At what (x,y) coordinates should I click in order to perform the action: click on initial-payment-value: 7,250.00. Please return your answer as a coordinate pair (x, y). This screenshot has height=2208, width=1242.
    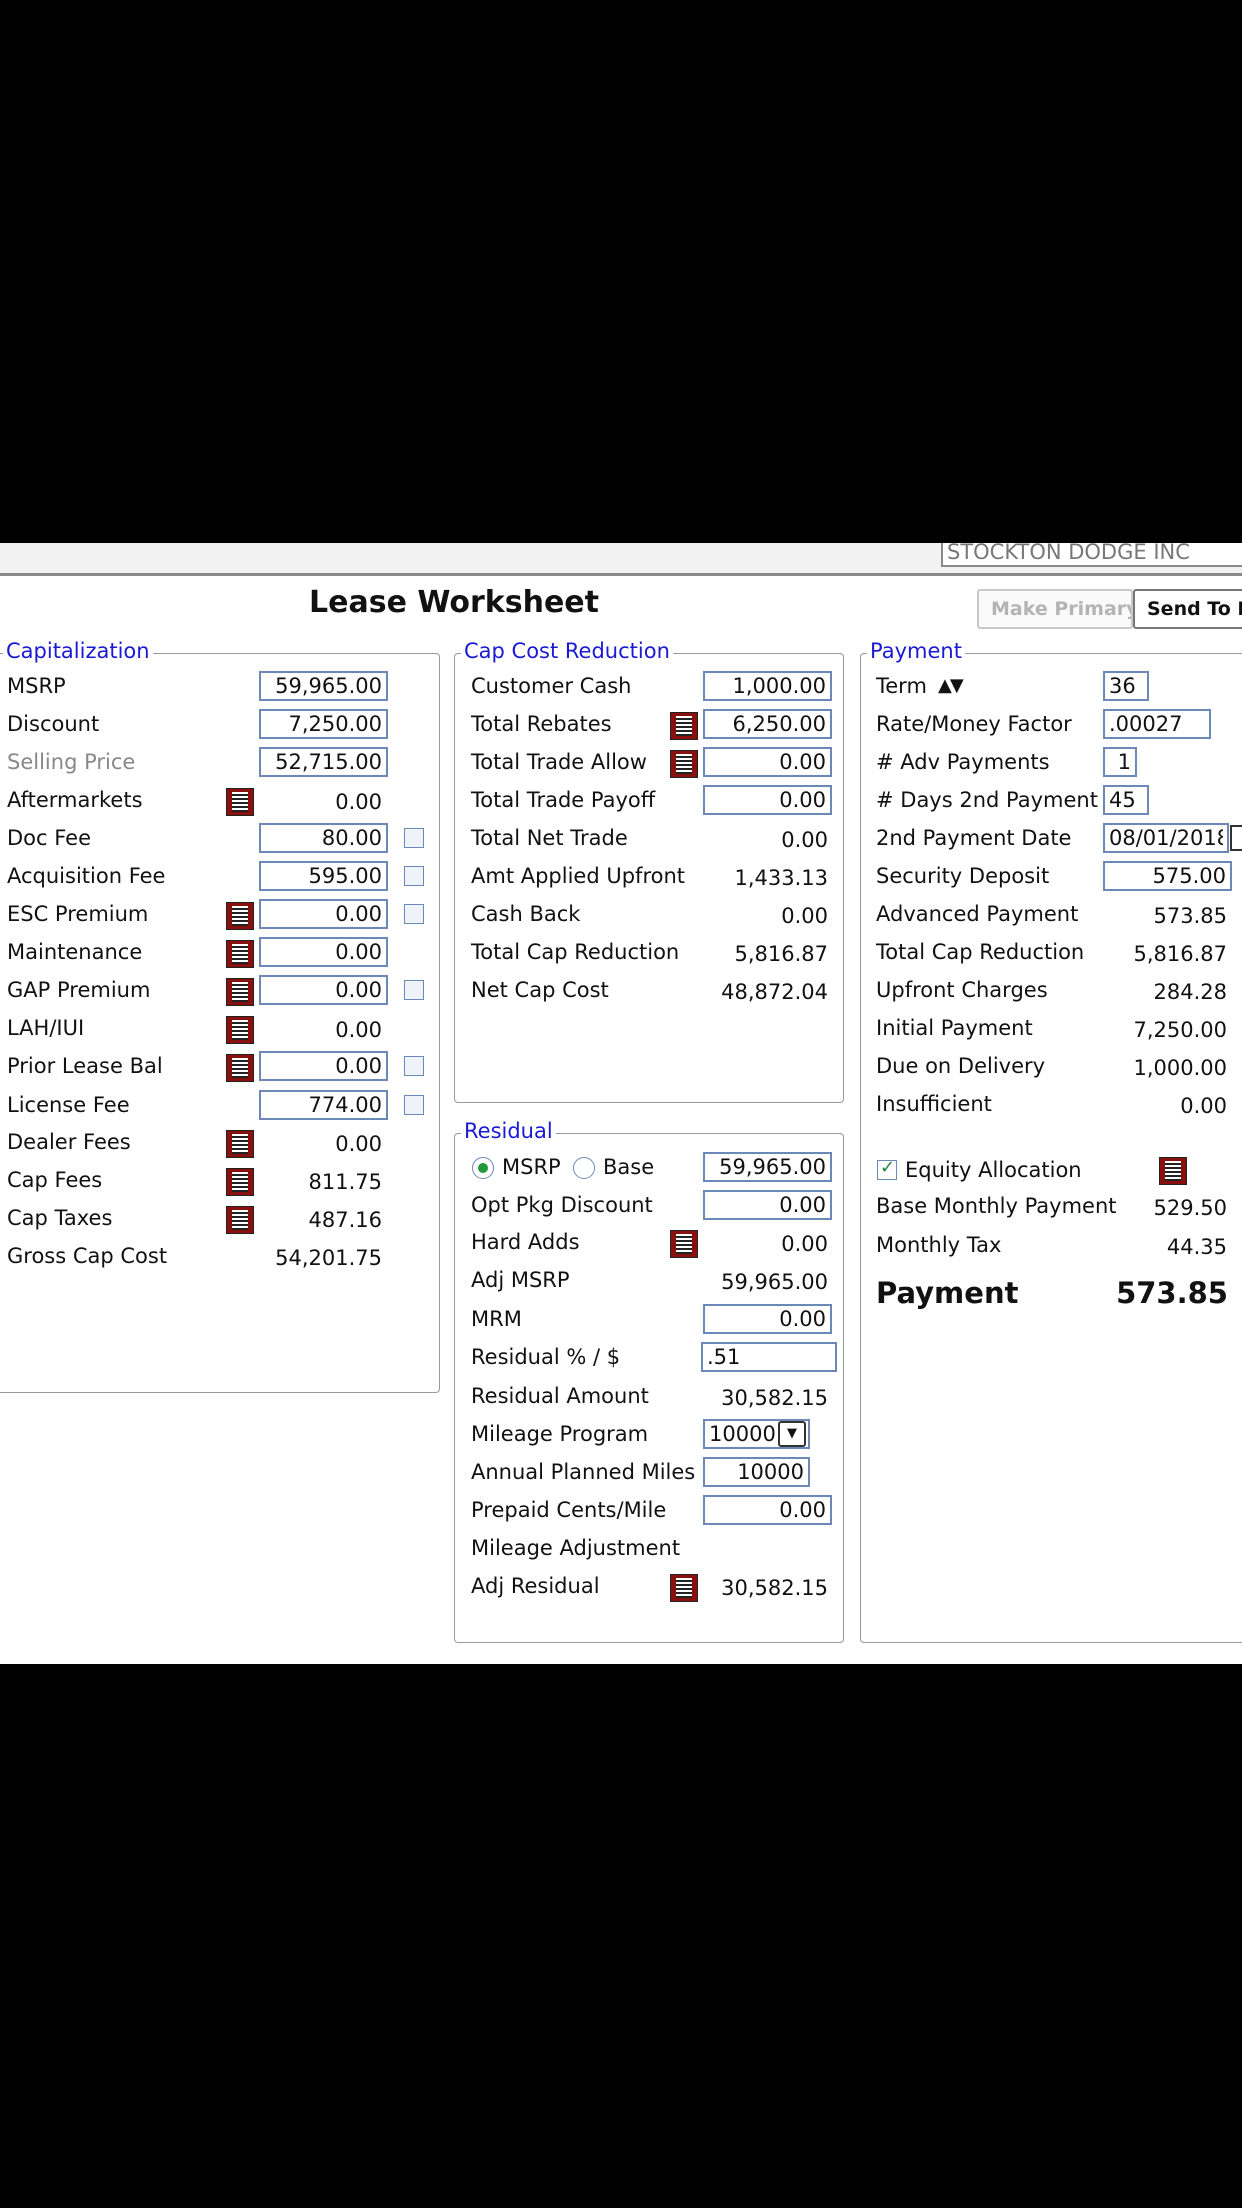
    Looking at the image, I should click on (1180, 1030).